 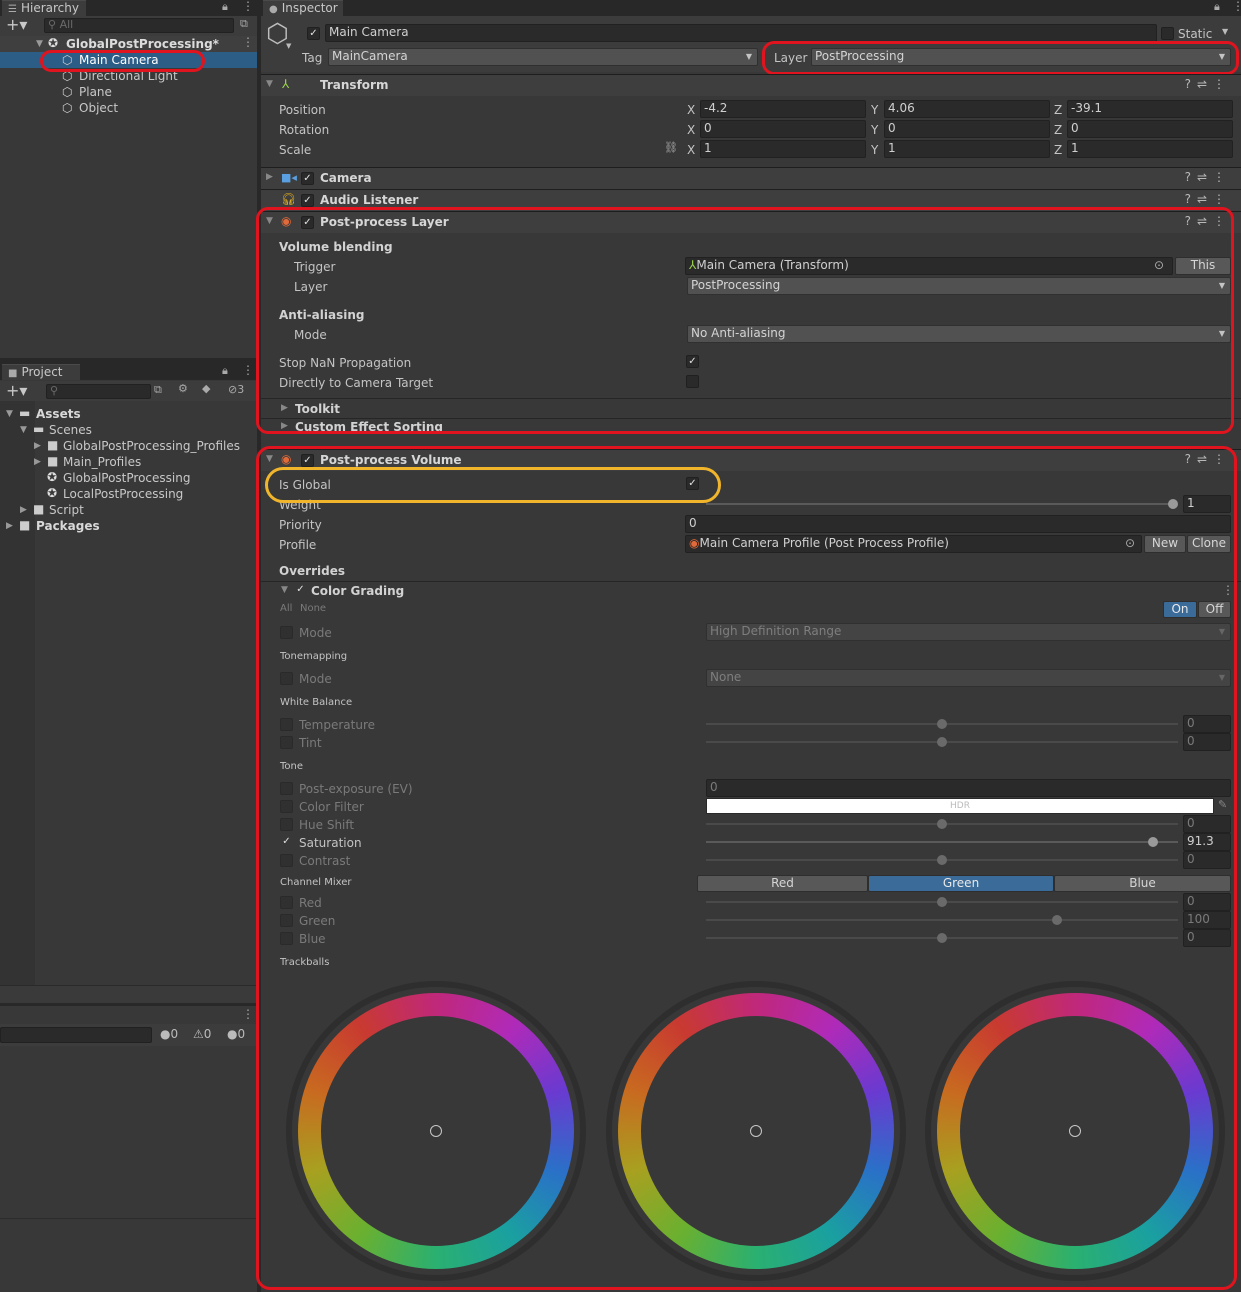 What do you see at coordinates (123, 494) in the screenshot?
I see `project-item-localpp-scene: LocalPostProcessing` at bounding box center [123, 494].